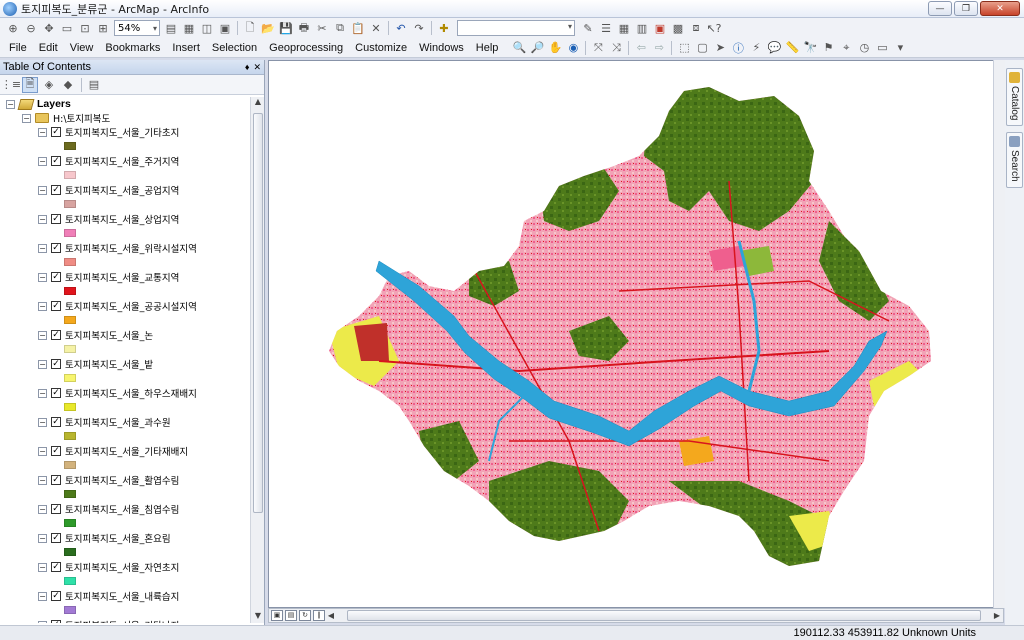  I want to click on time-slider-icon: ◷, so click(864, 48).